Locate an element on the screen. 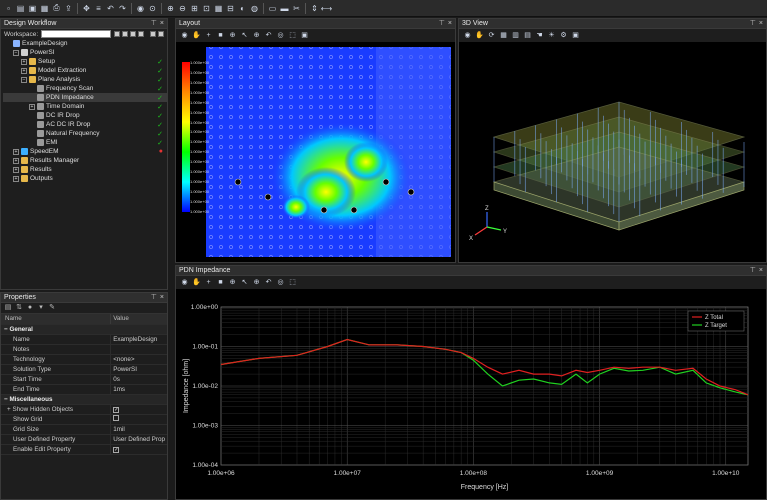 The width and height of the screenshot is (767, 500). workspace-new-icon is located at coordinates (117, 34).